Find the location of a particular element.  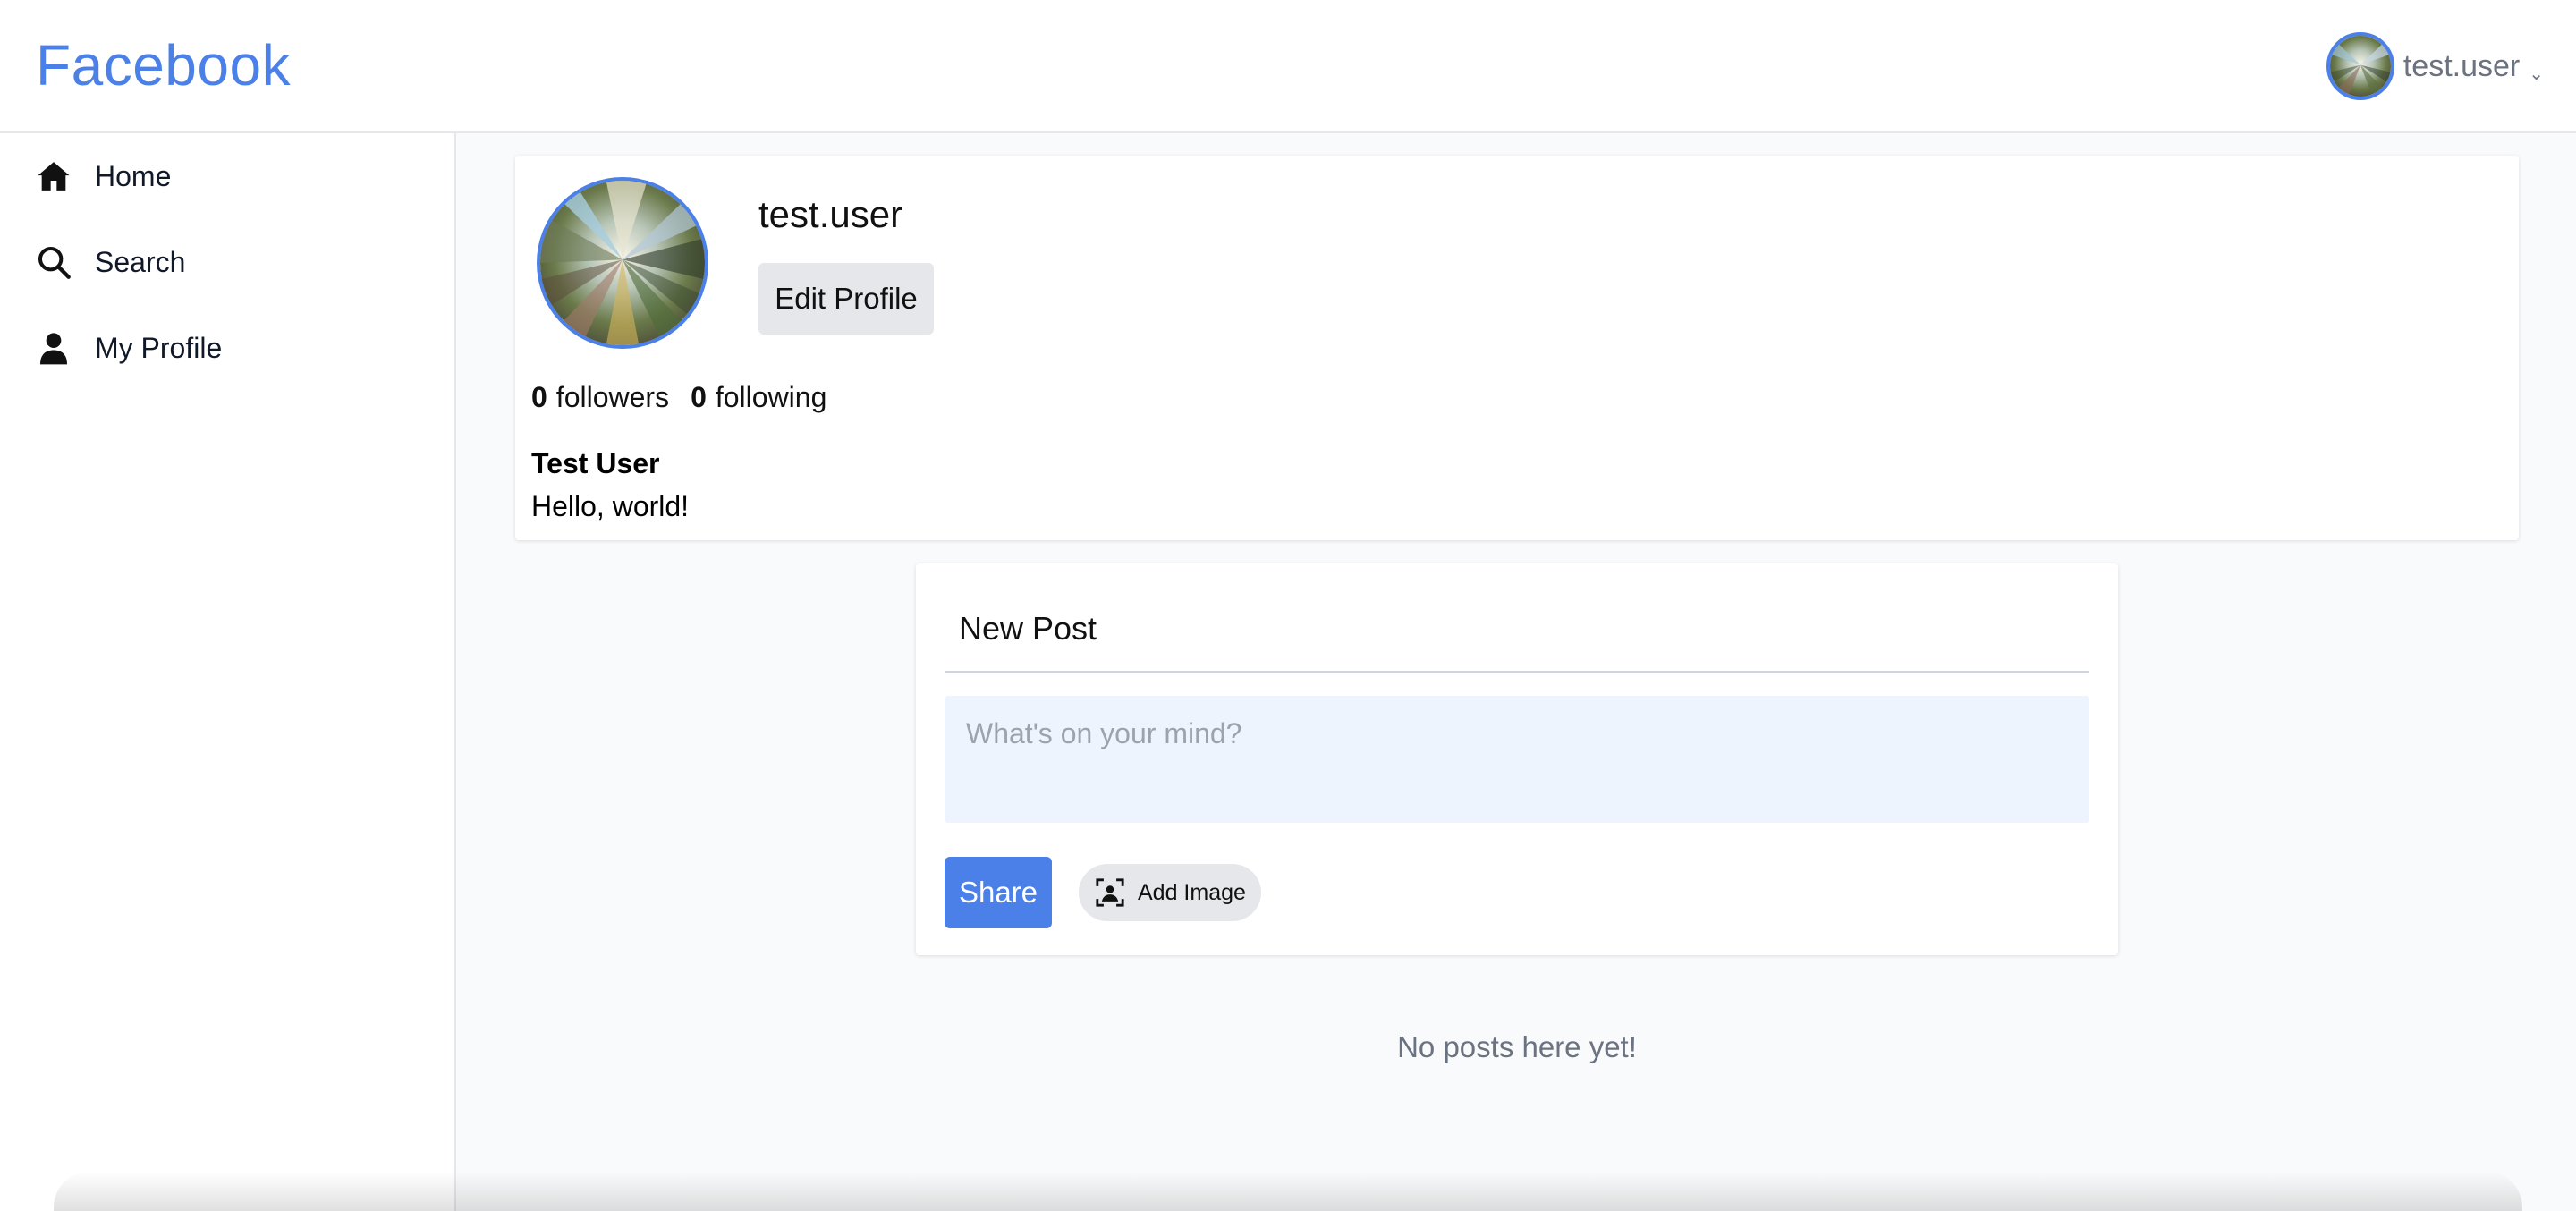

avatar is located at coordinates (2360, 66).